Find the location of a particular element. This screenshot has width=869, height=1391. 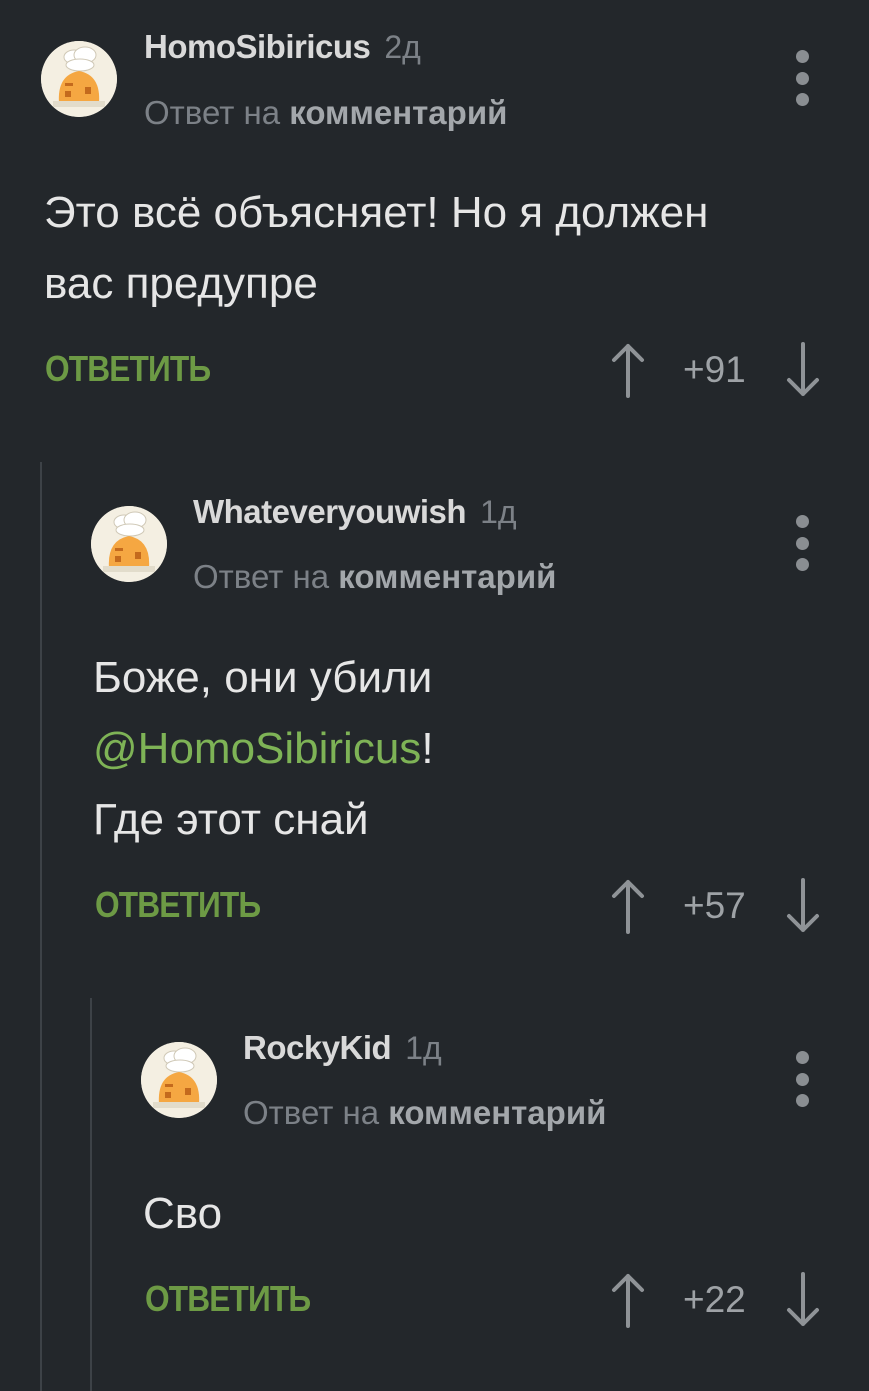

comment-author: HomoSibiricus 2д is located at coordinates (282, 47).